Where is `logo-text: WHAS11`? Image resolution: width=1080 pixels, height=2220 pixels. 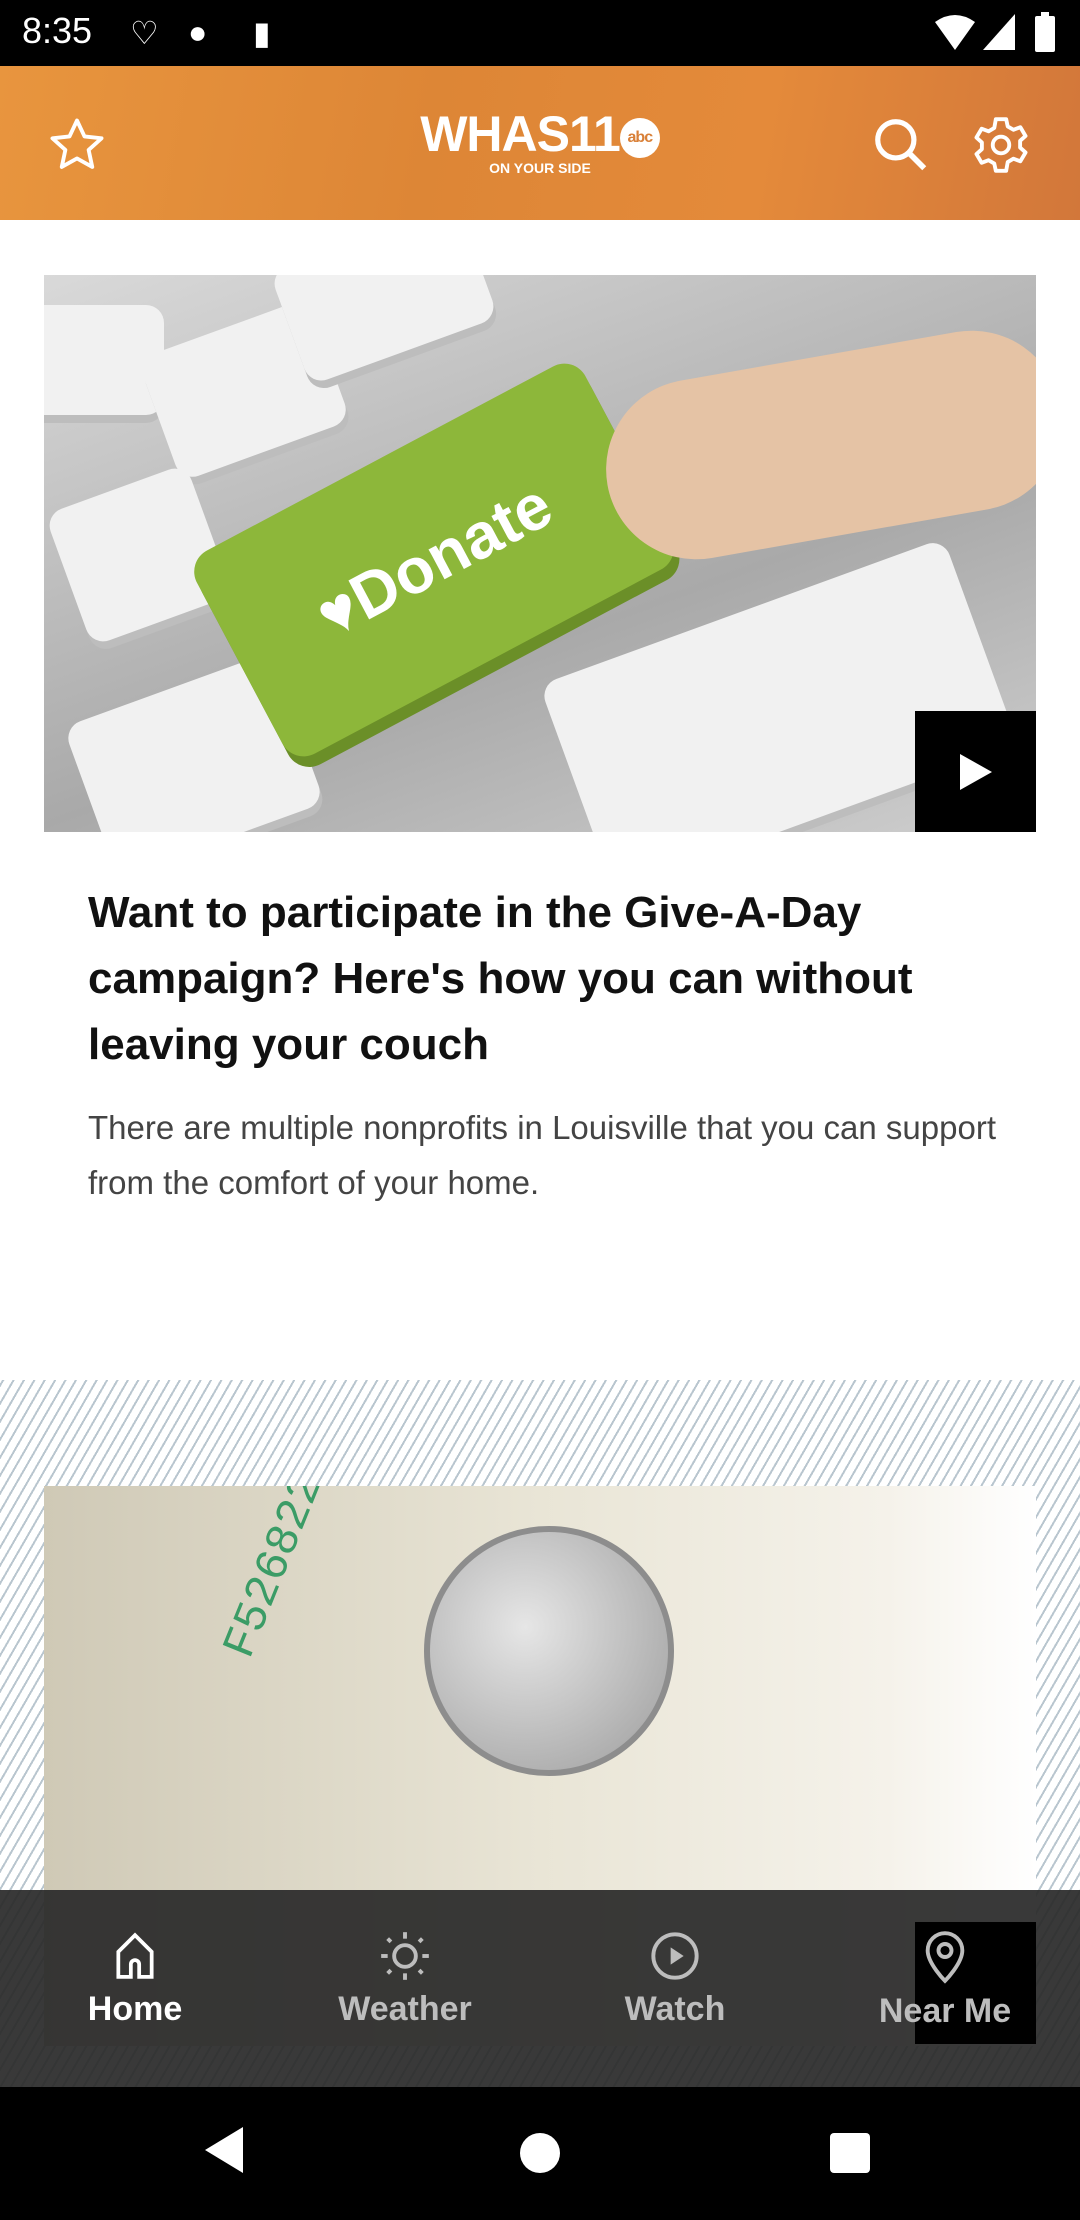 logo-text: WHAS11 is located at coordinates (520, 134).